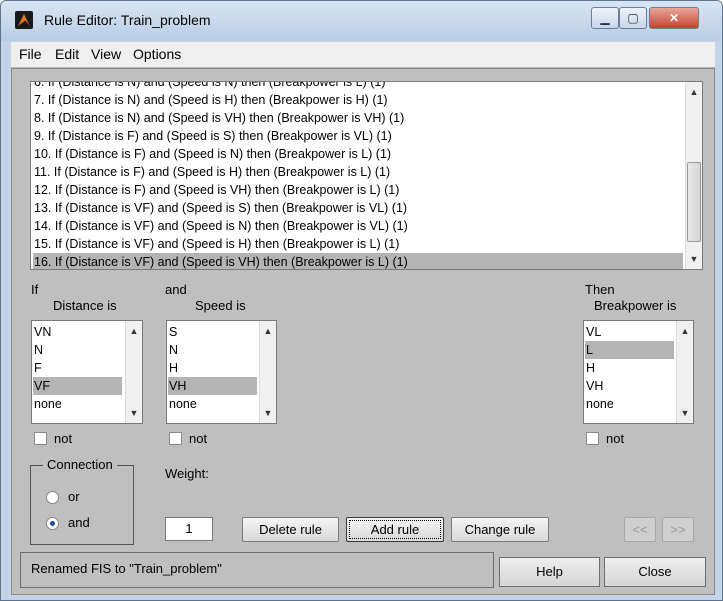 This screenshot has height=601, width=723. What do you see at coordinates (198, 438) in the screenshot?
I see `speed-not-label: not` at bounding box center [198, 438].